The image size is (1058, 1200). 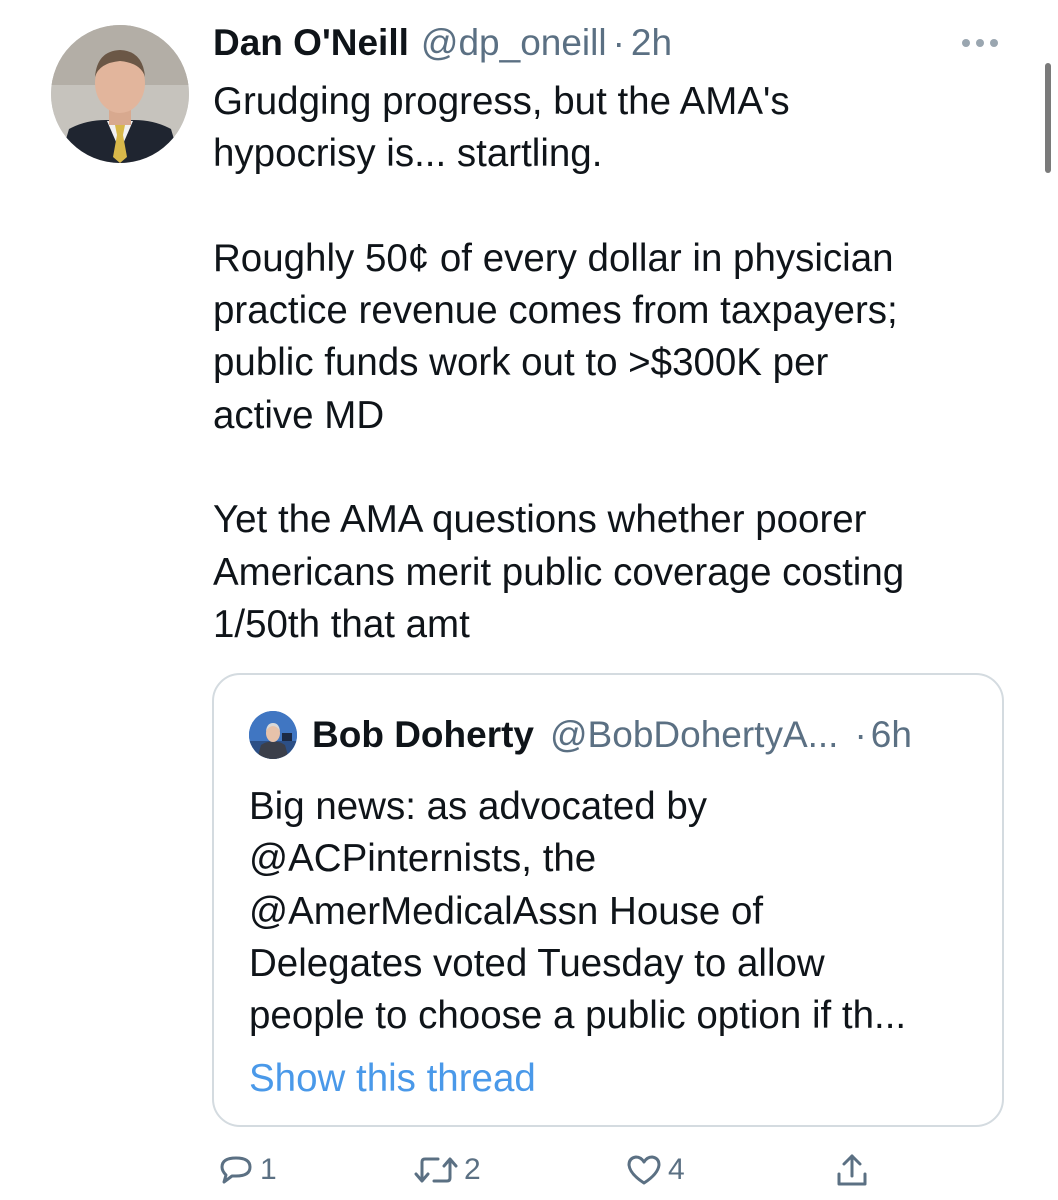 I want to click on reply-count: 1, so click(x=268, y=1169).